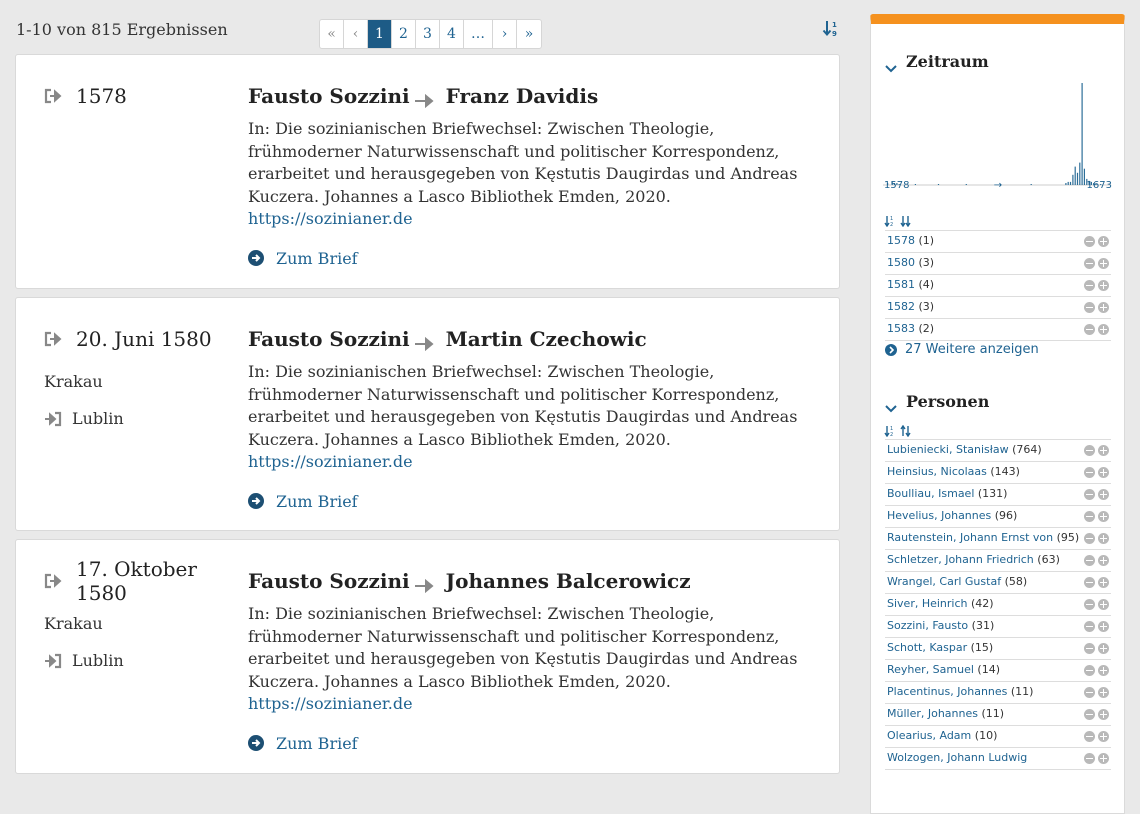  I want to click on facet-item-link: Lubieniecki, Stanisław, so click(948, 449).